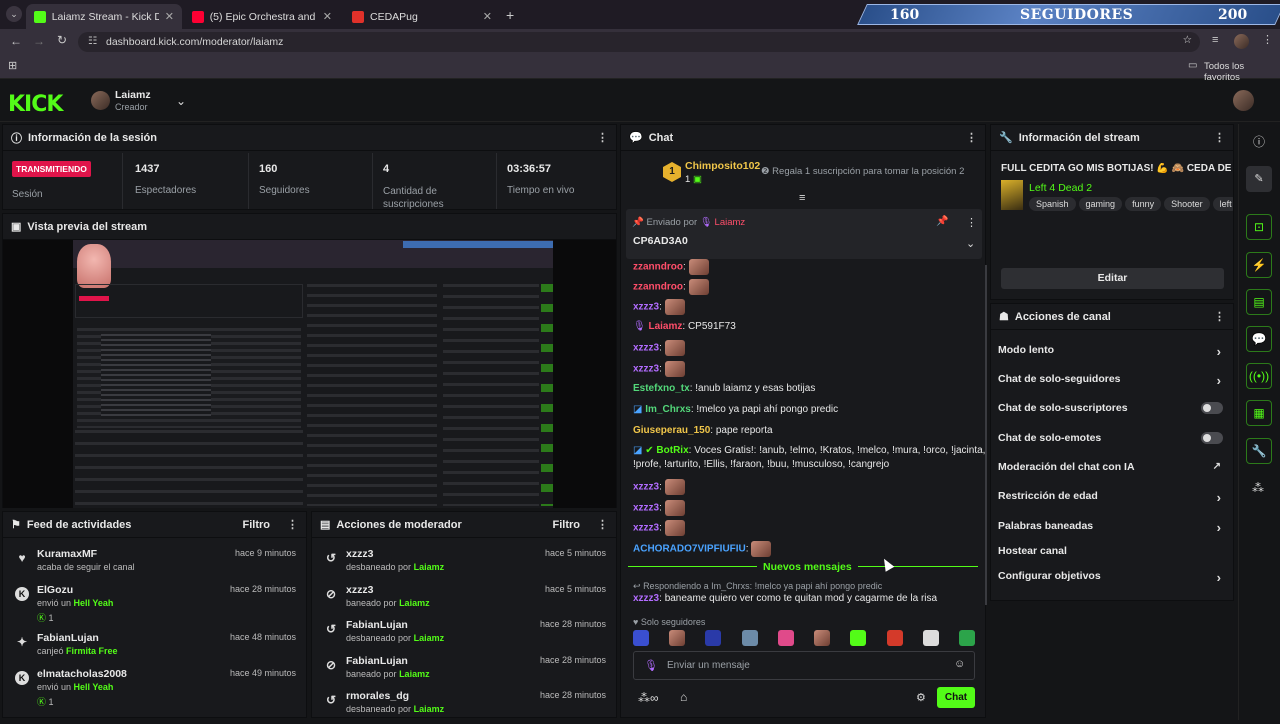 The height and width of the screenshot is (724, 1280). Describe the element at coordinates (804, 665) in the screenshot. I see `chat-input: 🎙 Enviar un mensaje ☺` at that location.